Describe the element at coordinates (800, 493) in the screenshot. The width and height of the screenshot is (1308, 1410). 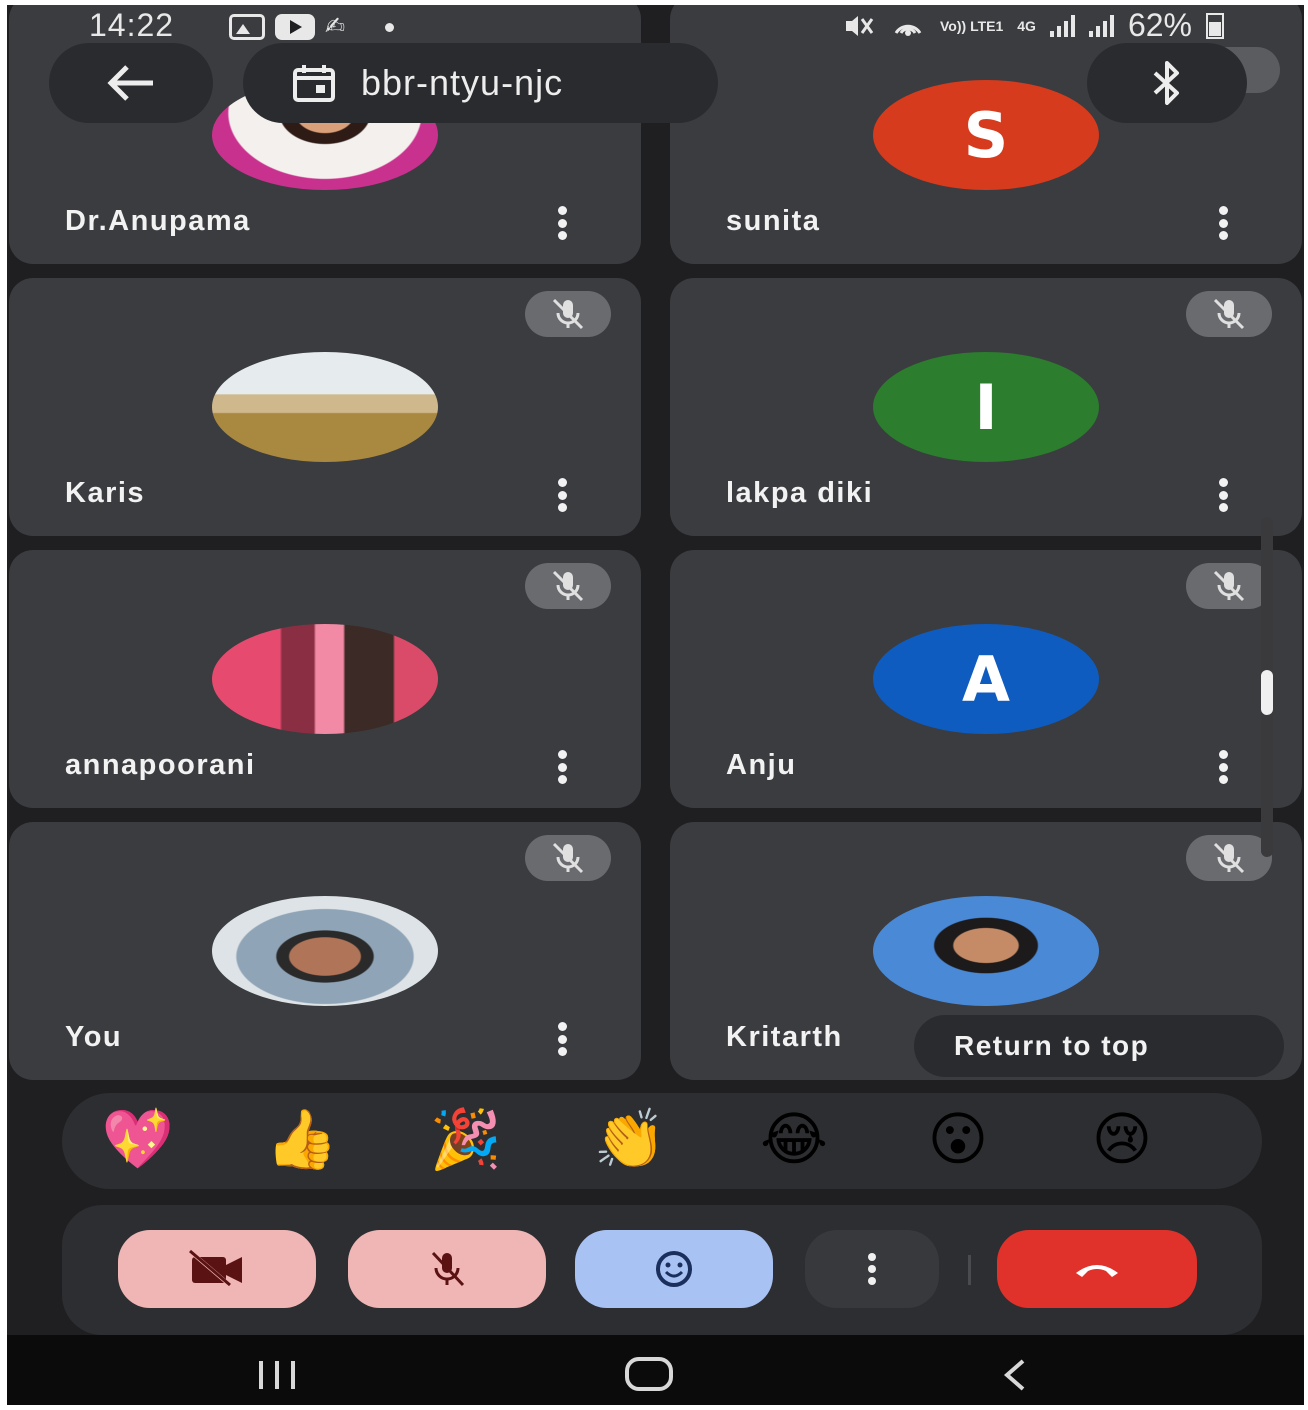
I see `participant-name: lakpa diki` at that location.